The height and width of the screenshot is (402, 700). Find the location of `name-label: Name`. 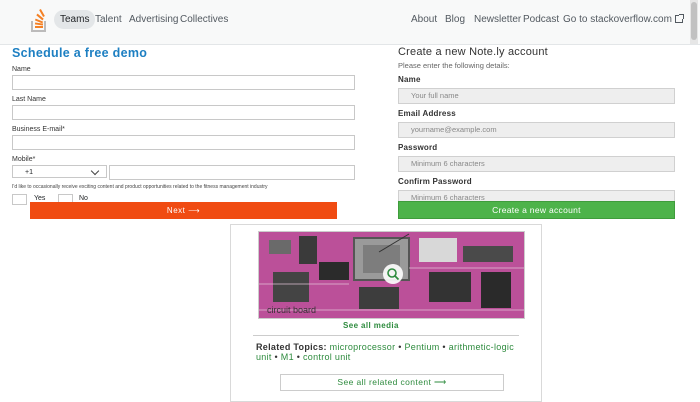

name-label: Name is located at coordinates (21, 69).